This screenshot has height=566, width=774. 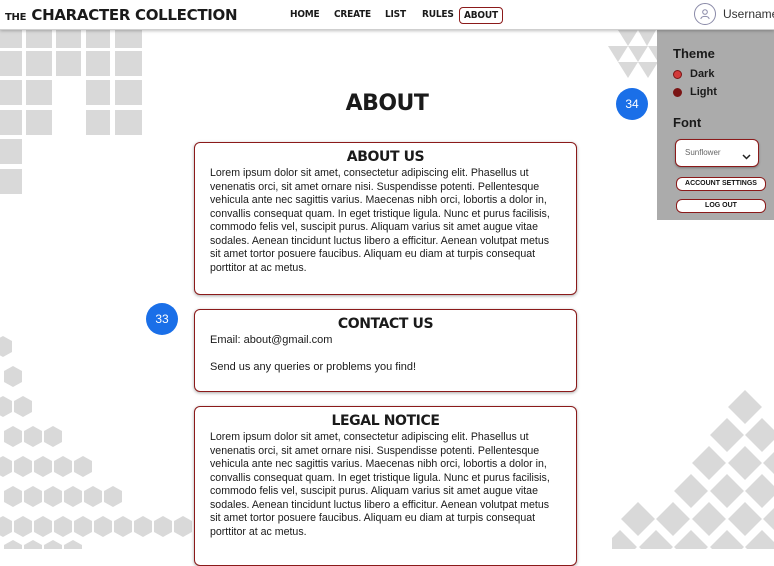 I want to click on site-logo: THE CHARACTER COLLECTION, so click(x=121, y=14).